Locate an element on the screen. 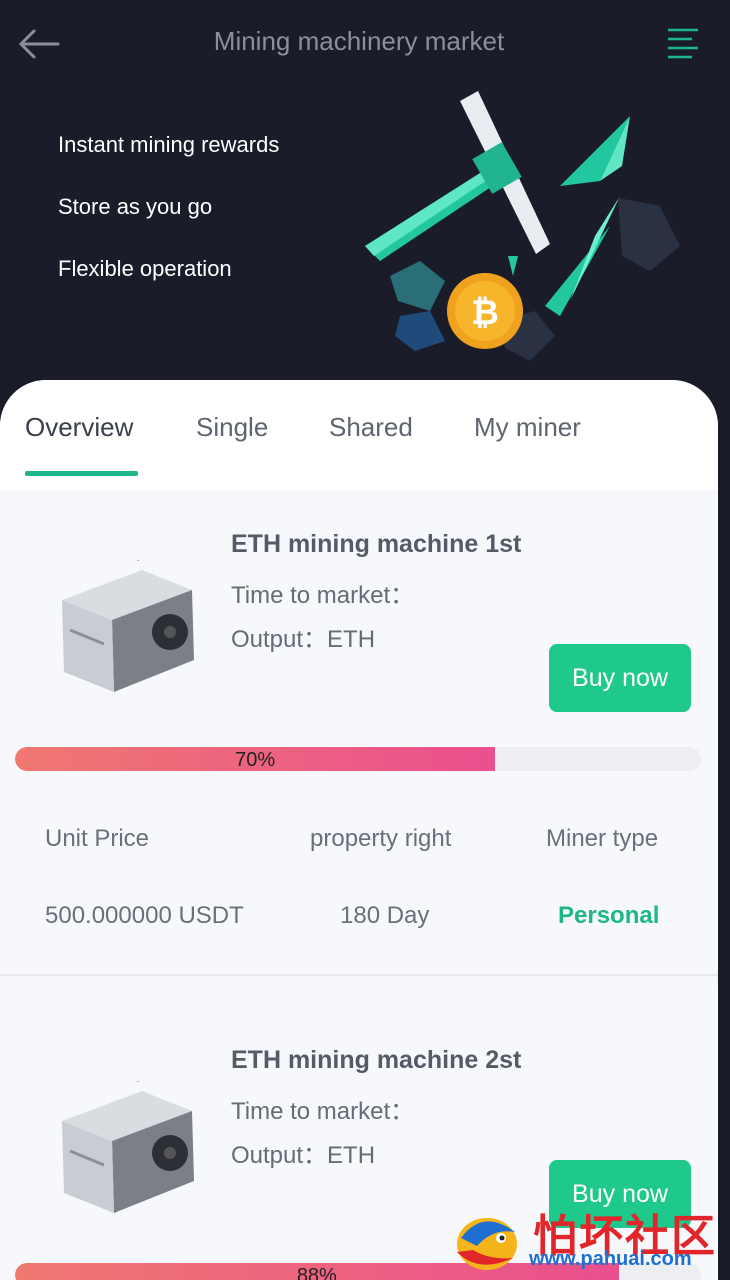 Image resolution: width=730 pixels, height=1280 pixels. pickaxe-coin-illustration: ₿ is located at coordinates (522, 226).